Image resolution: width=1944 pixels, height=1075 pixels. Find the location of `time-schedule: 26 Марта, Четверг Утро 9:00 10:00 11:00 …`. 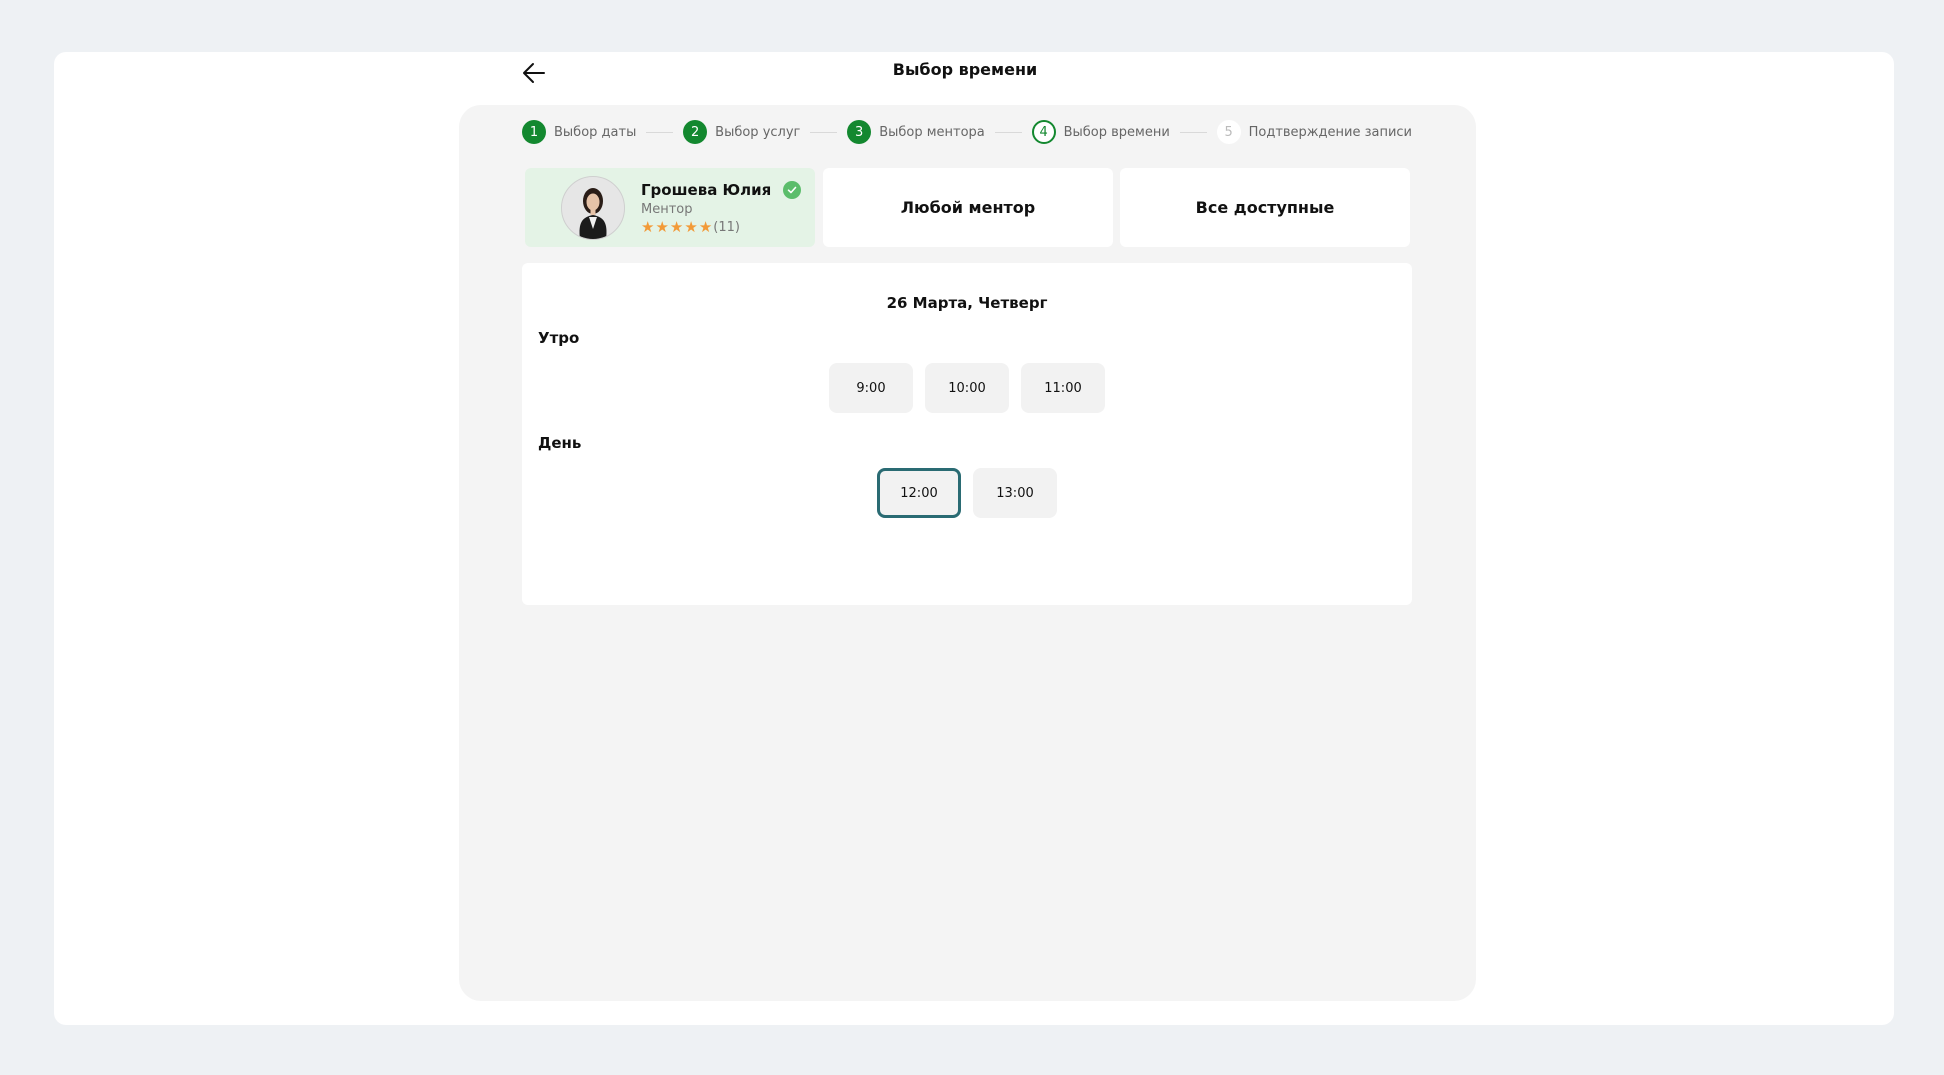

time-schedule: 26 Марта, Четверг Утро 9:00 10:00 11:00 … is located at coordinates (967, 434).